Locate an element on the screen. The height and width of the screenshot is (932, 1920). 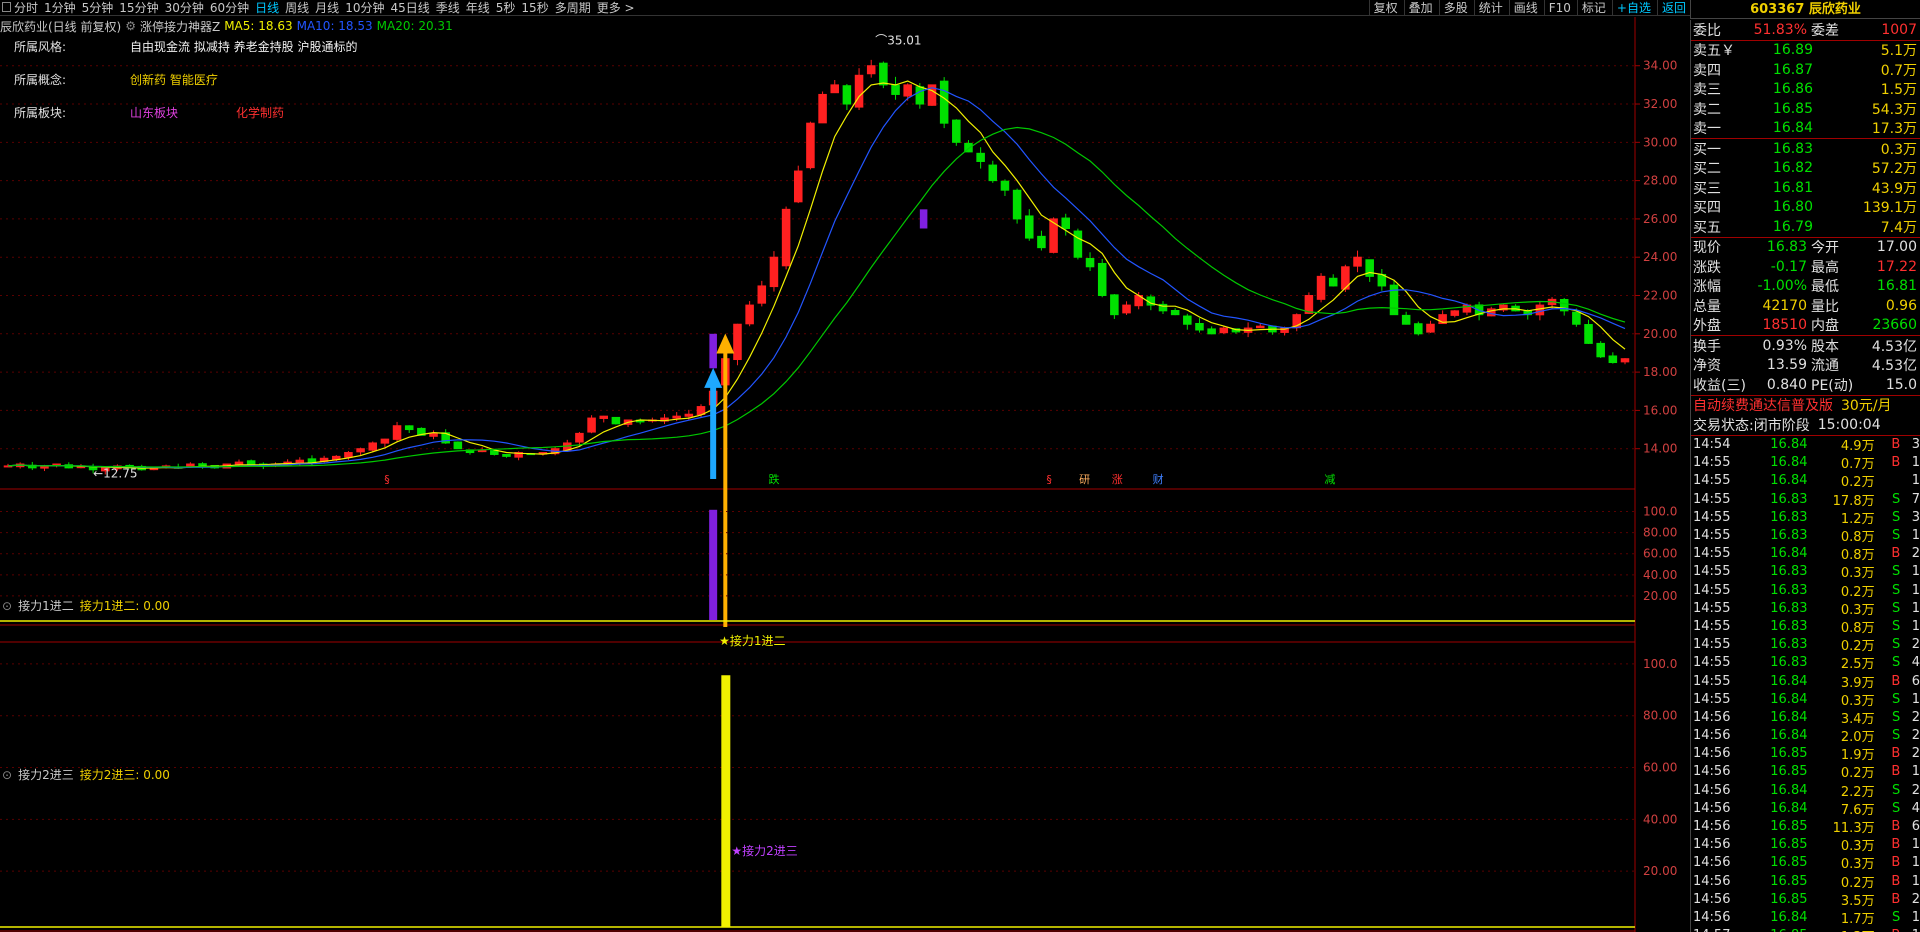
tool-button: +自选 is located at coordinates (1633, 8).